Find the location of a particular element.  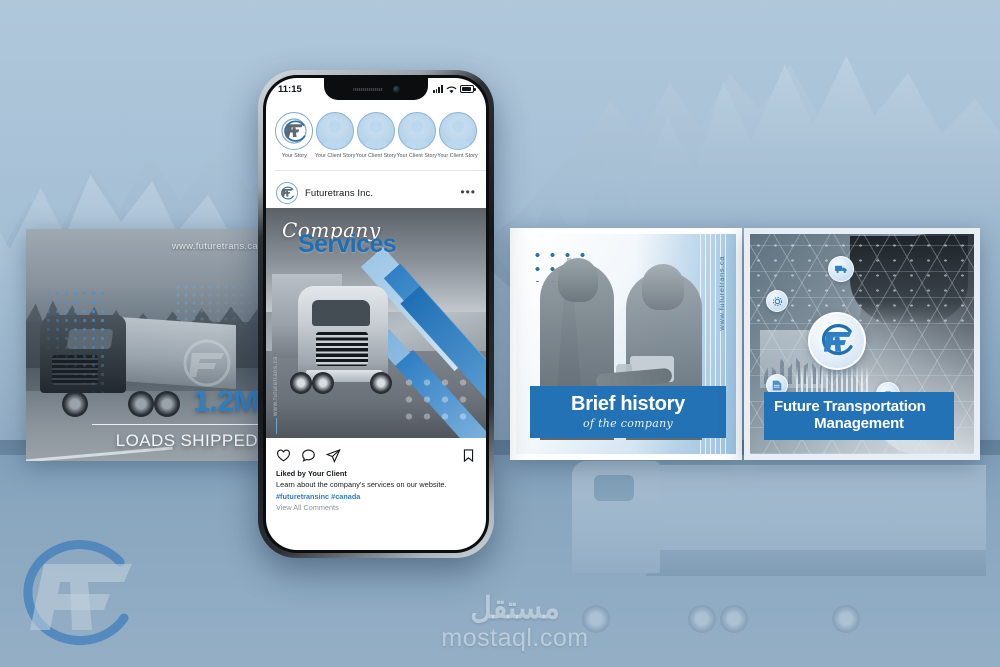

future-card-title-line1: Future Transportation is located at coordinates (850, 407).